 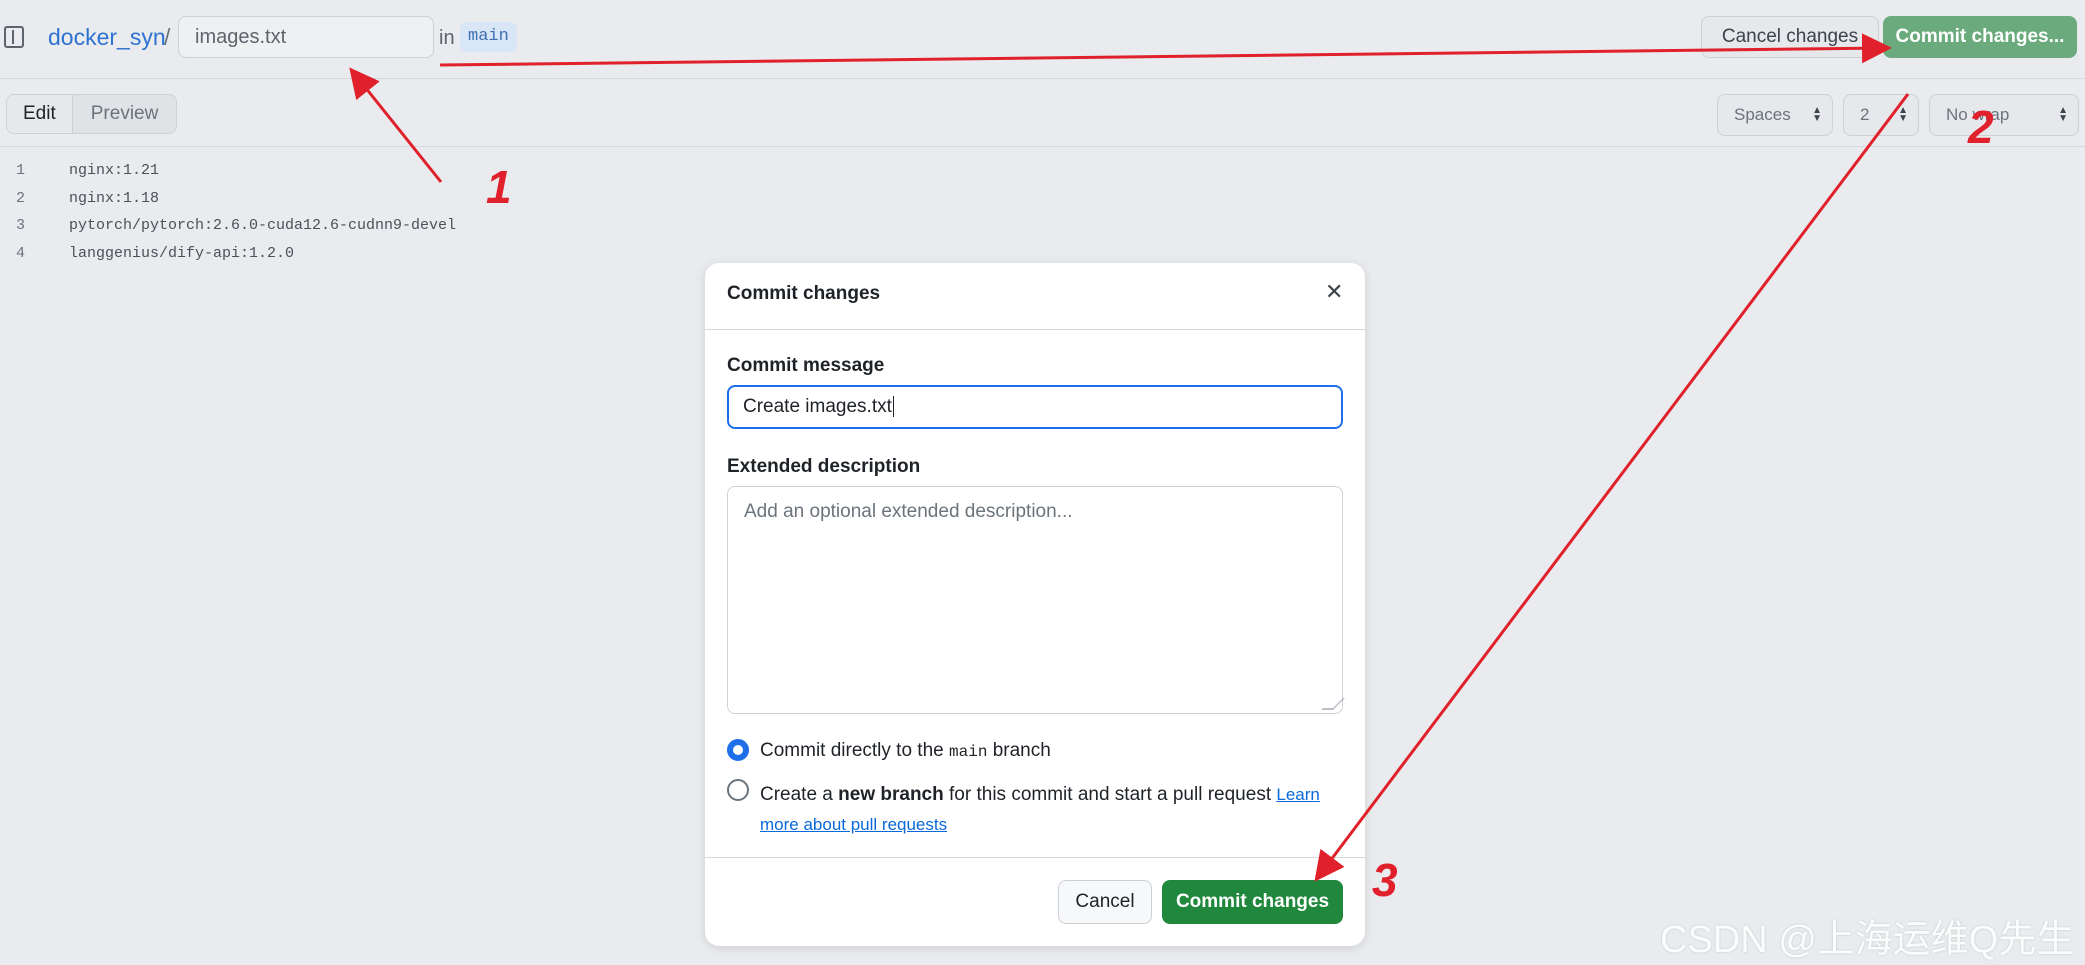 I want to click on arrow-to-commit-top, so click(x=1165, y=50).